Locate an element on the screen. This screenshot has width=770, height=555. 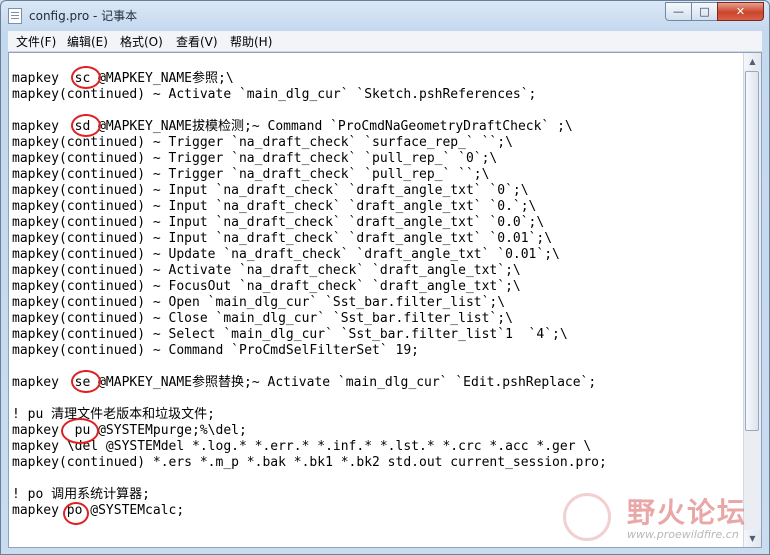
menu-format: 格式(O) is located at coordinates (141, 41).